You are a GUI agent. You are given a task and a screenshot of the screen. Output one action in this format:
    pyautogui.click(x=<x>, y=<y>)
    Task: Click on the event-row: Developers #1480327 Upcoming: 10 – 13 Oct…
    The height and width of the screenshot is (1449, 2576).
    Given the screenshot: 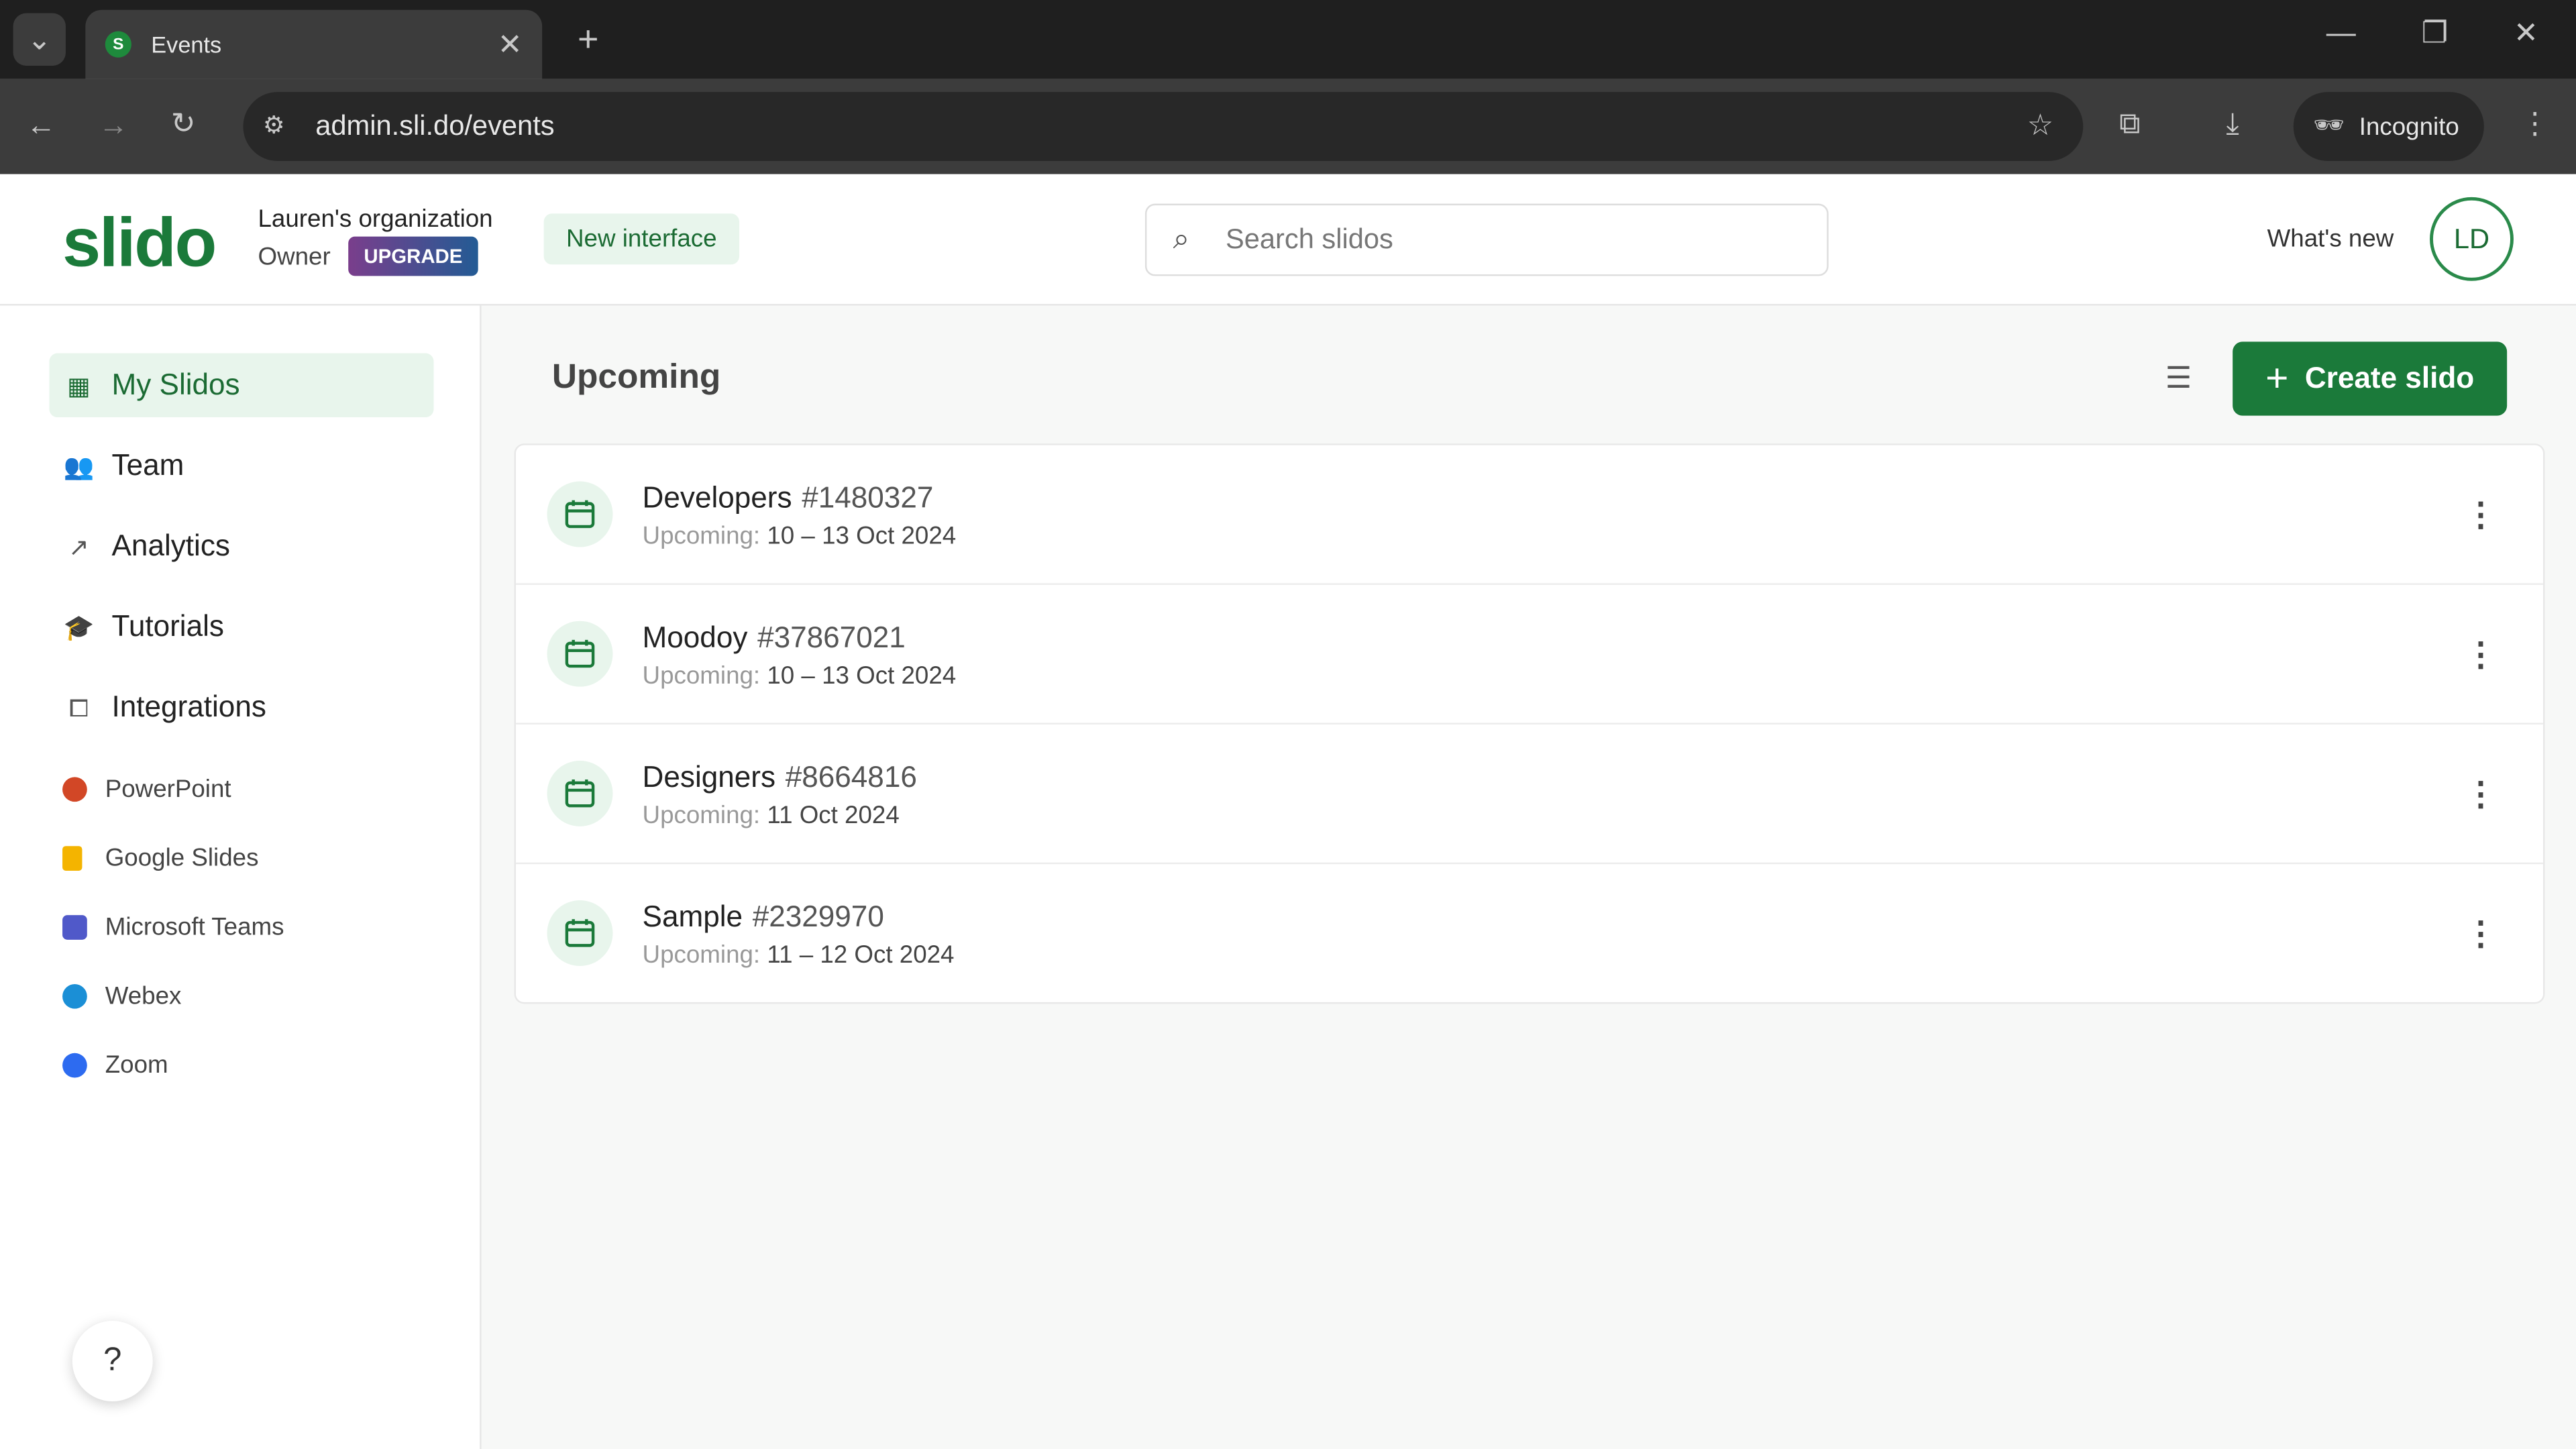 What is the action you would take?
    pyautogui.click(x=1529, y=515)
    